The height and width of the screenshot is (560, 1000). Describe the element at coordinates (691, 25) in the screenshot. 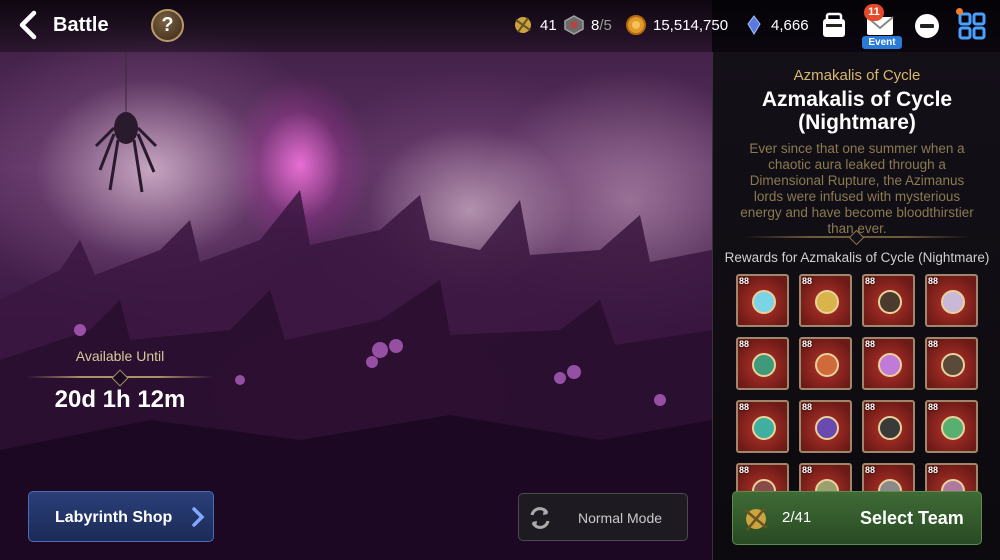

I see `gold-value: 15,514,750` at that location.